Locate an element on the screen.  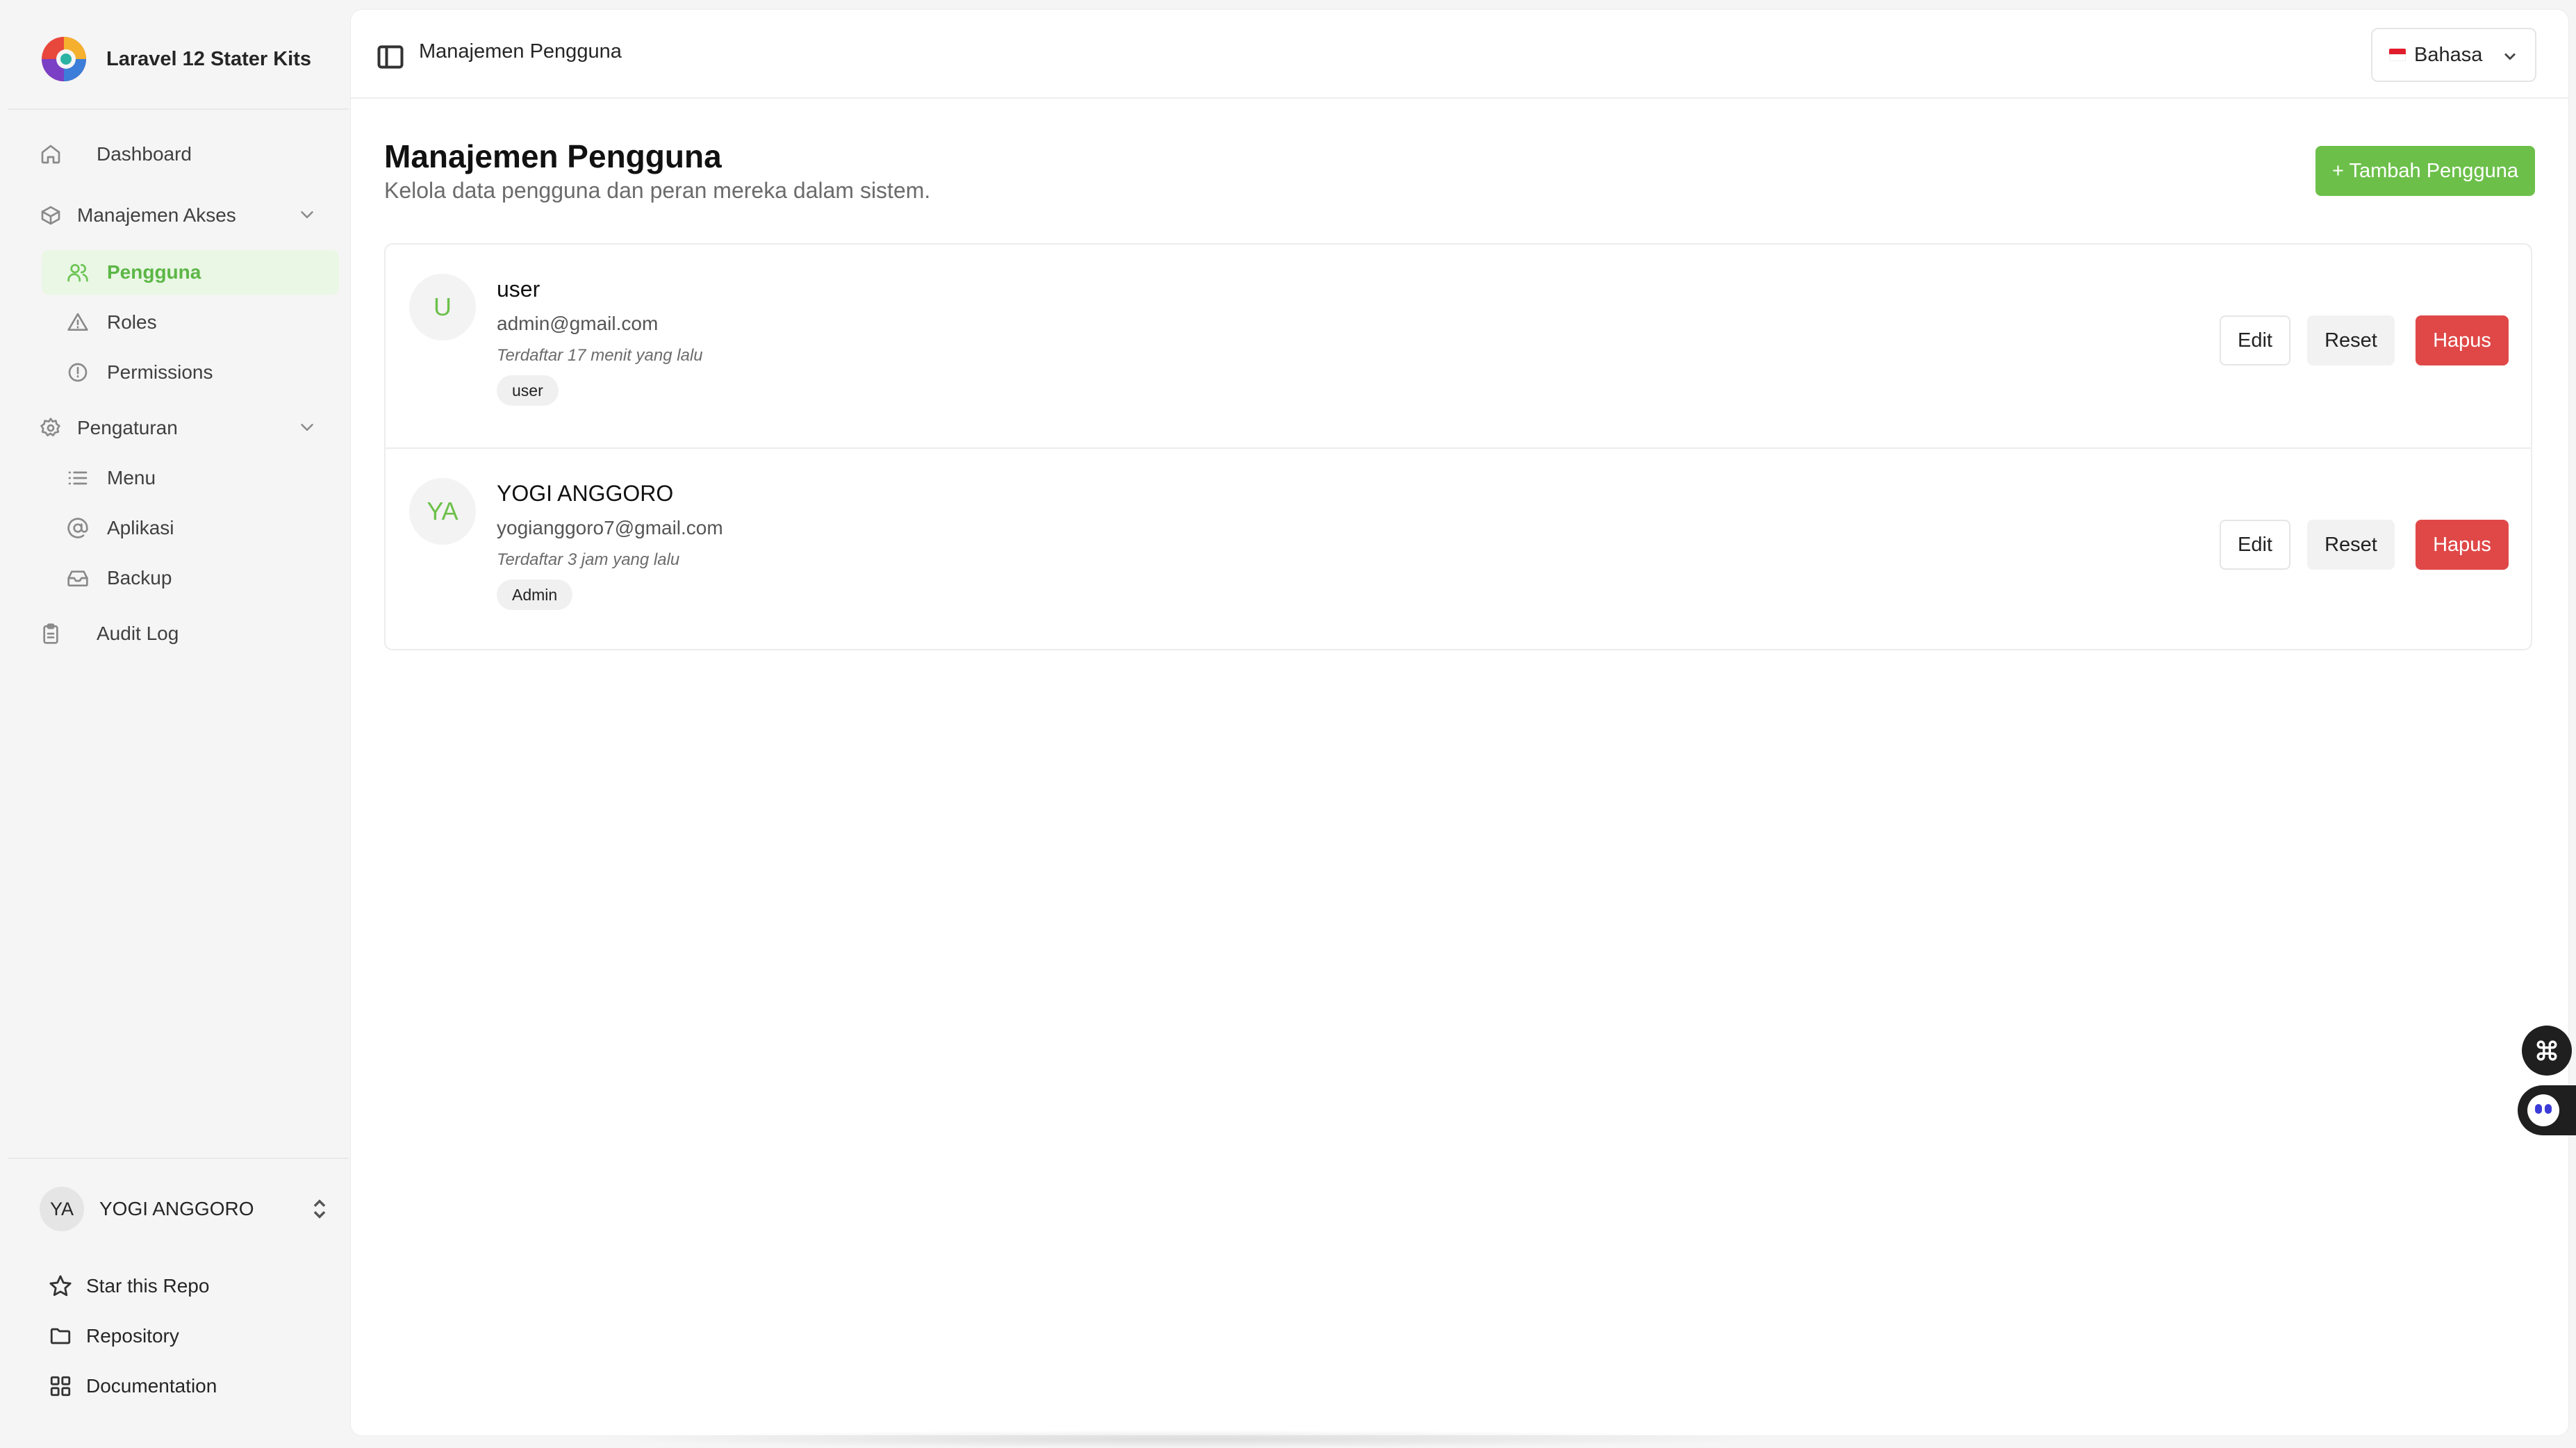
sidebar-item-pengguna: Pengguna is located at coordinates (191, 272).